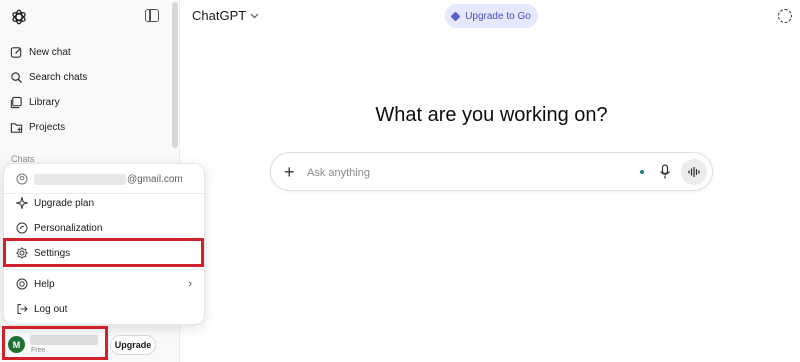  I want to click on chevron-right-icon: ›, so click(190, 284).